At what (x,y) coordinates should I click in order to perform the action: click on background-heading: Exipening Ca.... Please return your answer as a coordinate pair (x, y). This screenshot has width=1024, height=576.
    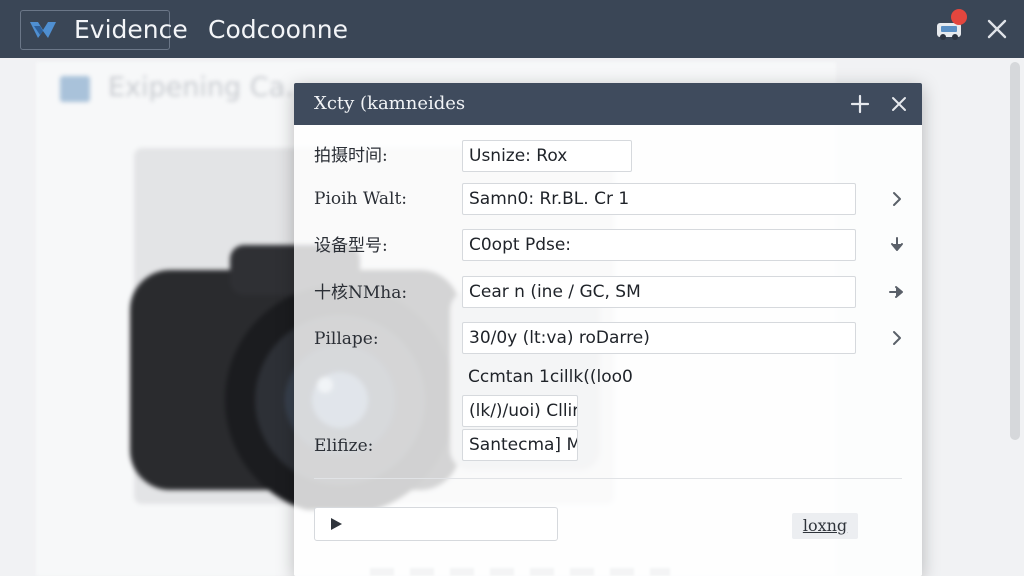
    Looking at the image, I should click on (209, 87).